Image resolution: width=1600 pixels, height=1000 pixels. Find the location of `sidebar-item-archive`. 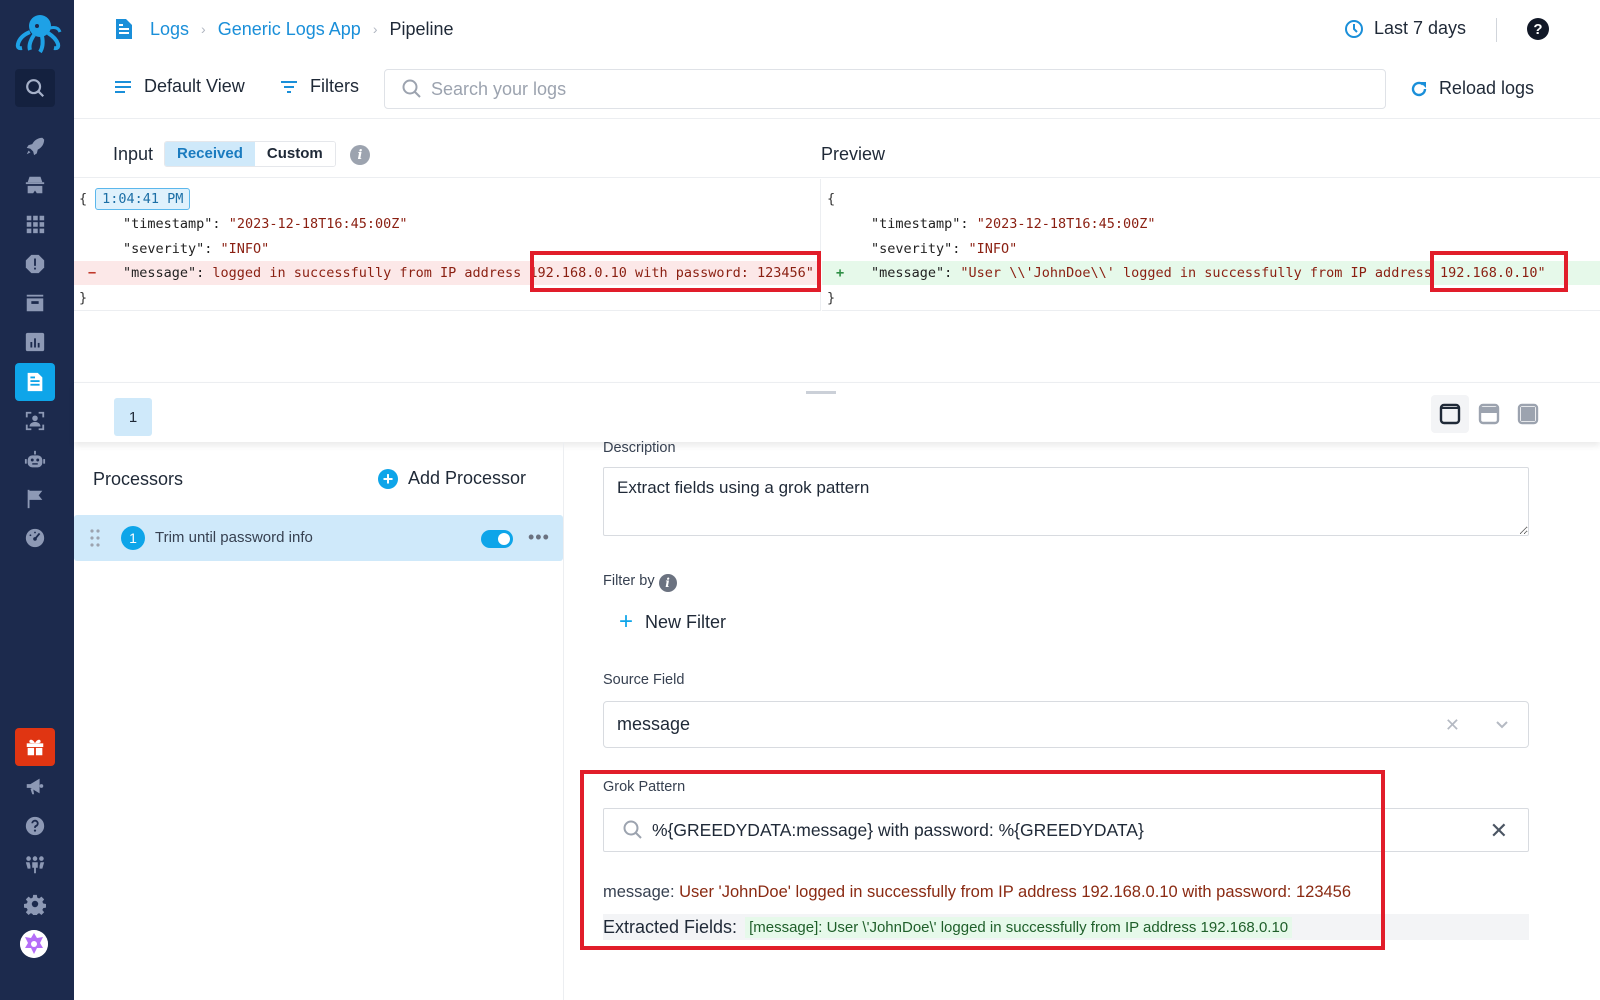

sidebar-item-archive is located at coordinates (35, 303).